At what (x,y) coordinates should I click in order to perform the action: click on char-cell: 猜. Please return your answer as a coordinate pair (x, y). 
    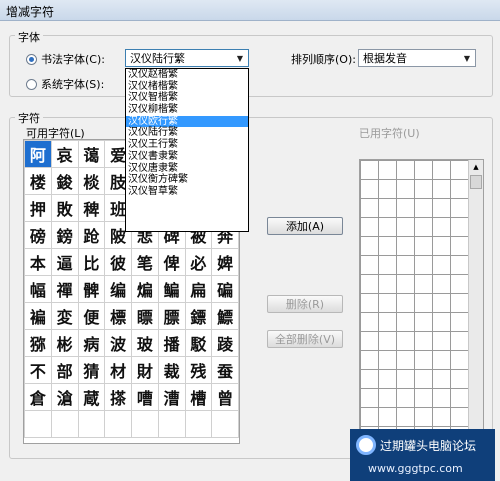
    Looking at the image, I should click on (91, 370).